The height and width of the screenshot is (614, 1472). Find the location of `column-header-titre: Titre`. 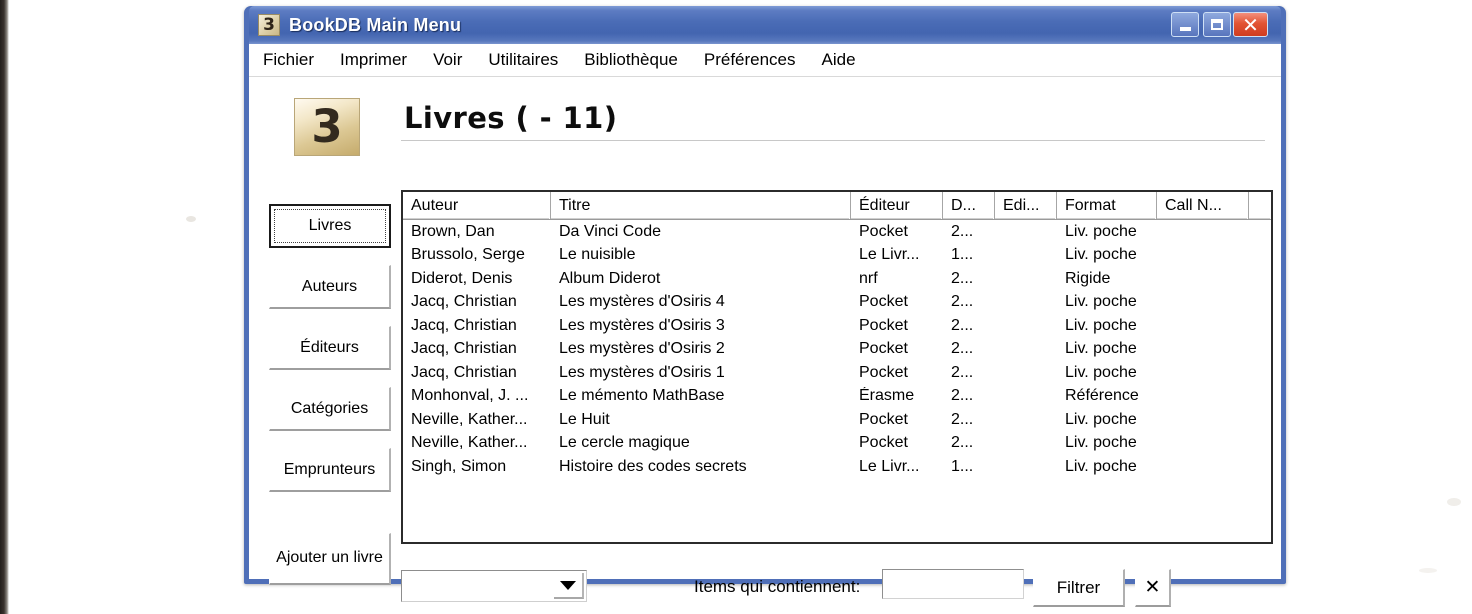

column-header-titre: Titre is located at coordinates (701, 205).